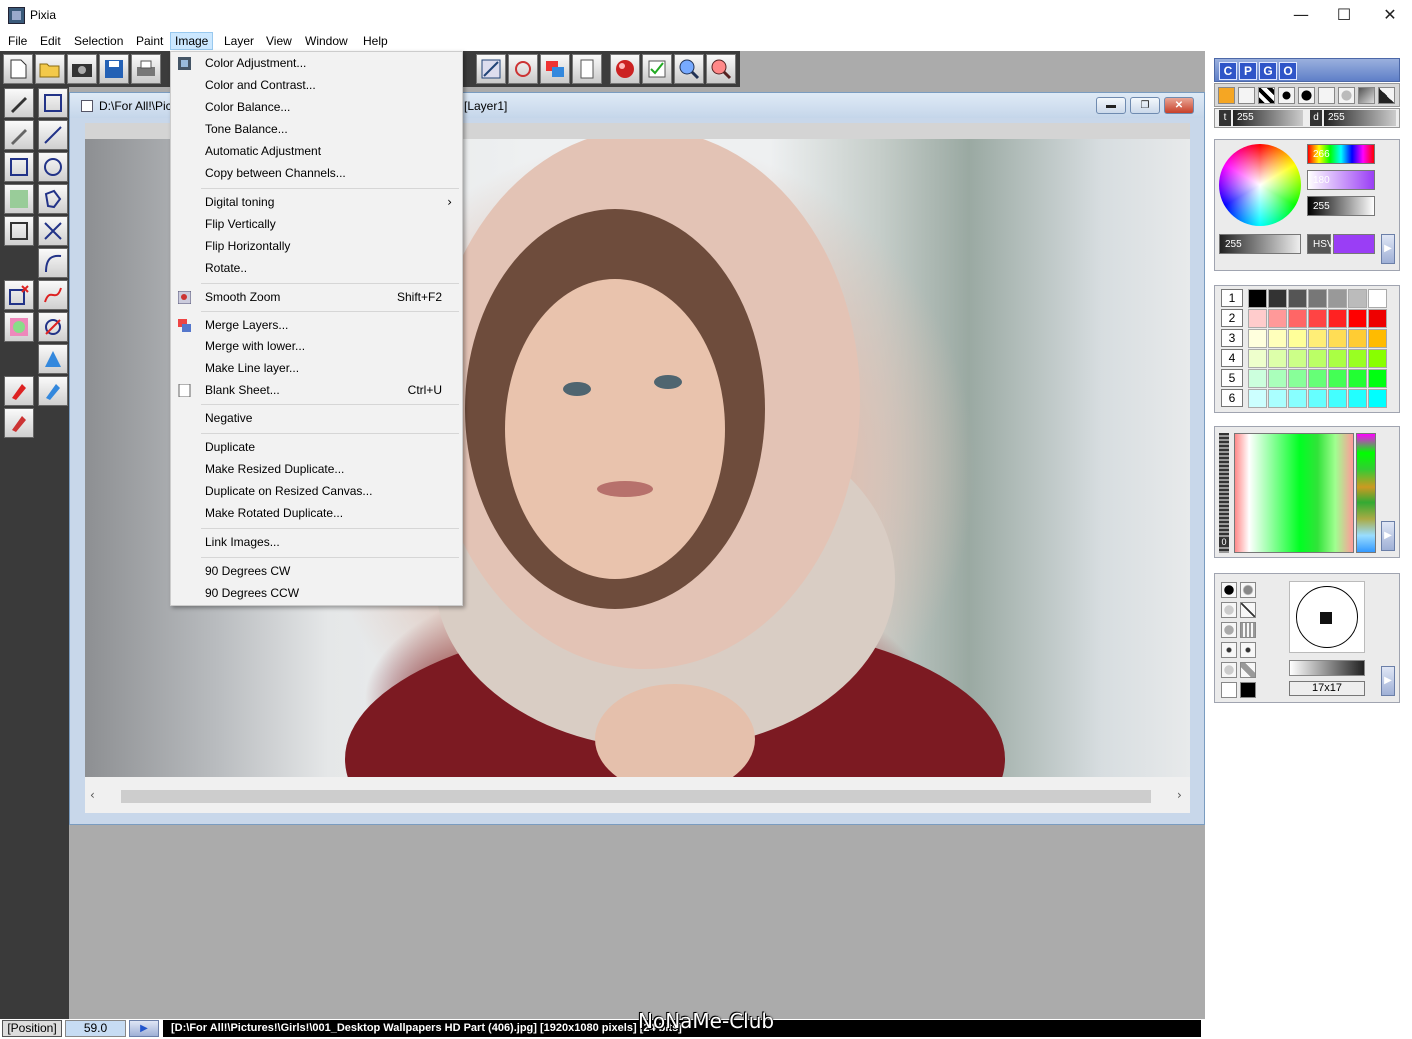 The height and width of the screenshot is (1039, 1412). I want to click on fill-brush-icon, so click(1226, 95).